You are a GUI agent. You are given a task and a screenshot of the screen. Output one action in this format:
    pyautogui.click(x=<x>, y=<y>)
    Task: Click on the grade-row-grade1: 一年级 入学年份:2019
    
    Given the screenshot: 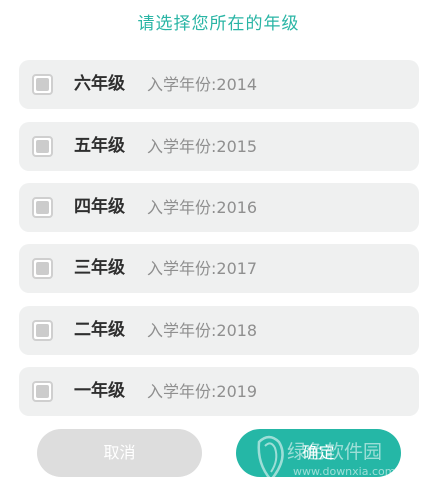 What is the action you would take?
    pyautogui.click(x=219, y=391)
    